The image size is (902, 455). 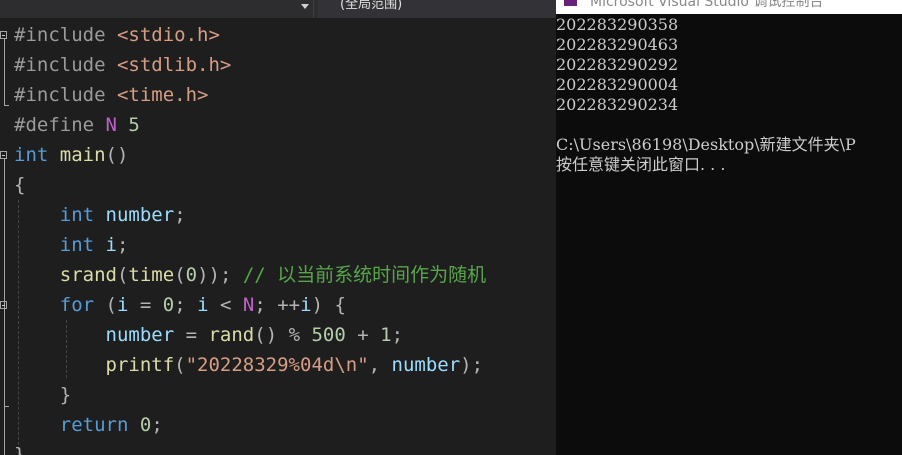 I want to click on code-token: (), so click(x=117, y=155).